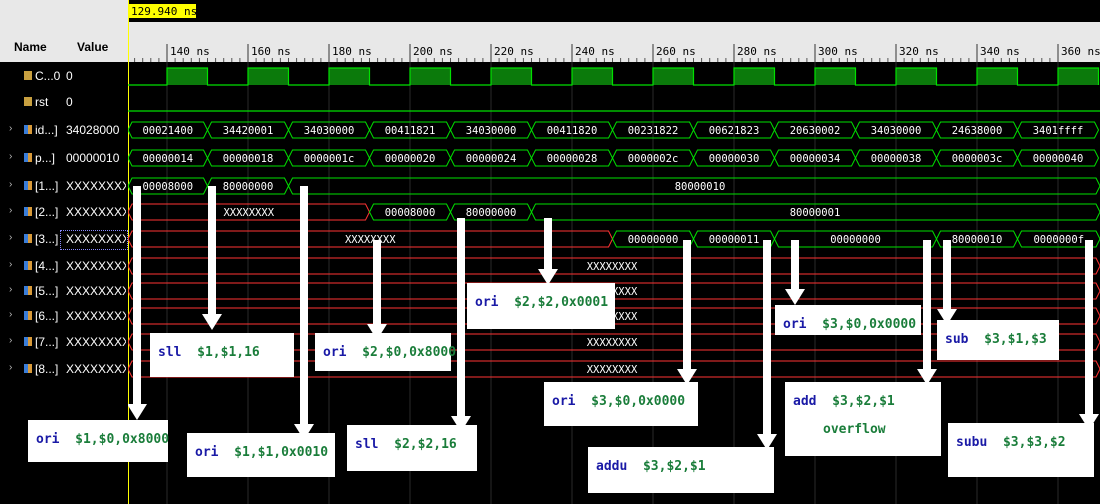  What do you see at coordinates (42, 102) in the screenshot?
I see `signal-name: rst` at bounding box center [42, 102].